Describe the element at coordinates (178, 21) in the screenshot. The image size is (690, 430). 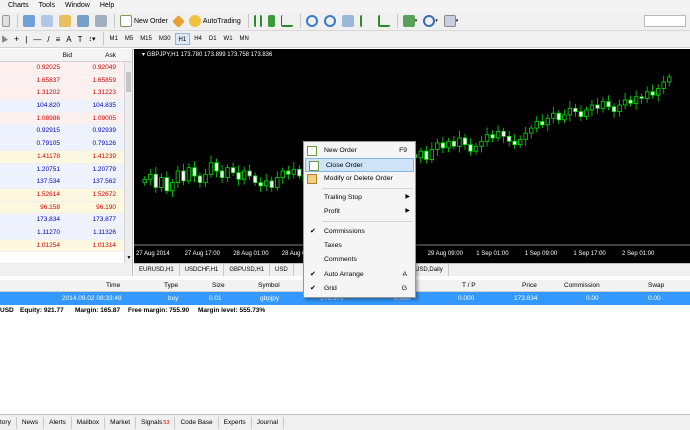
I see `metaeditor-button` at that location.